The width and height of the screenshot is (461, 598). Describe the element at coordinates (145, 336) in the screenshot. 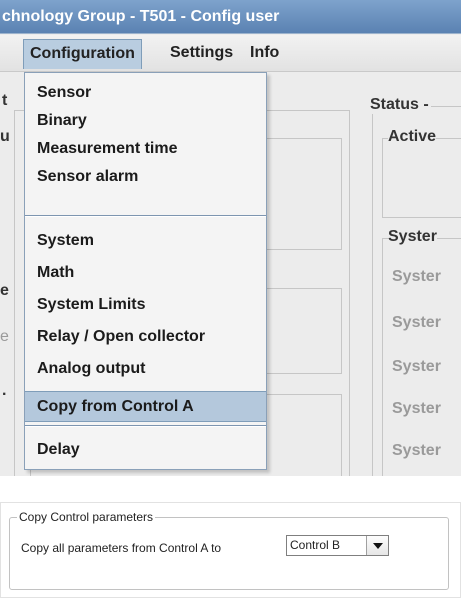

I see `menu-item-relay-open-collector: Relay / Open collector` at that location.